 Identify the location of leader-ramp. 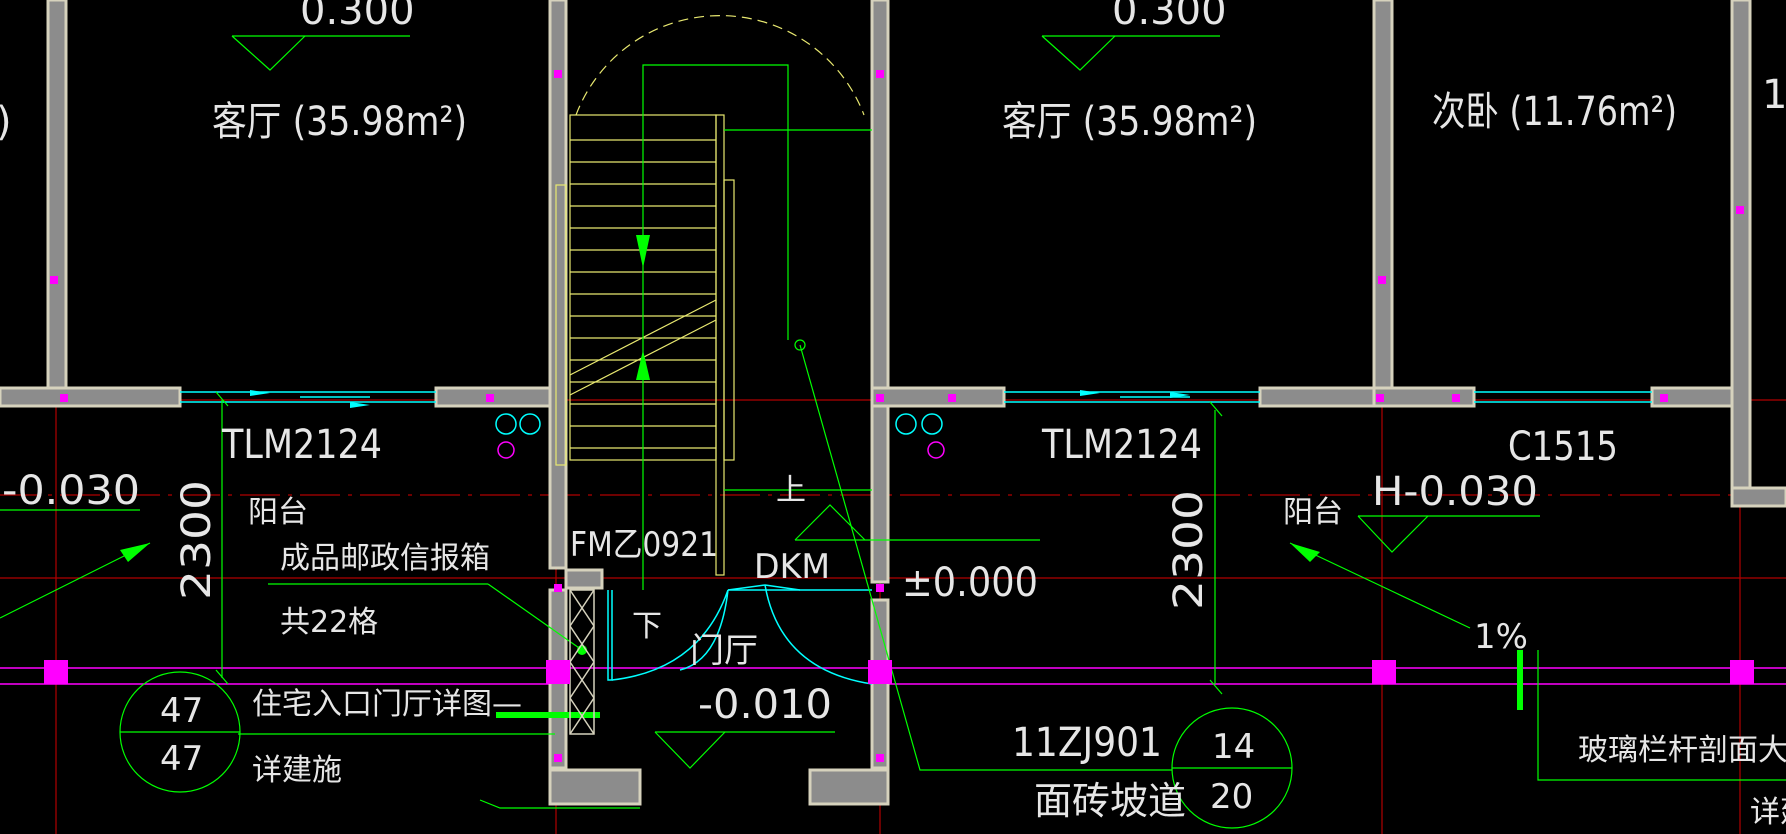
(985, 557).